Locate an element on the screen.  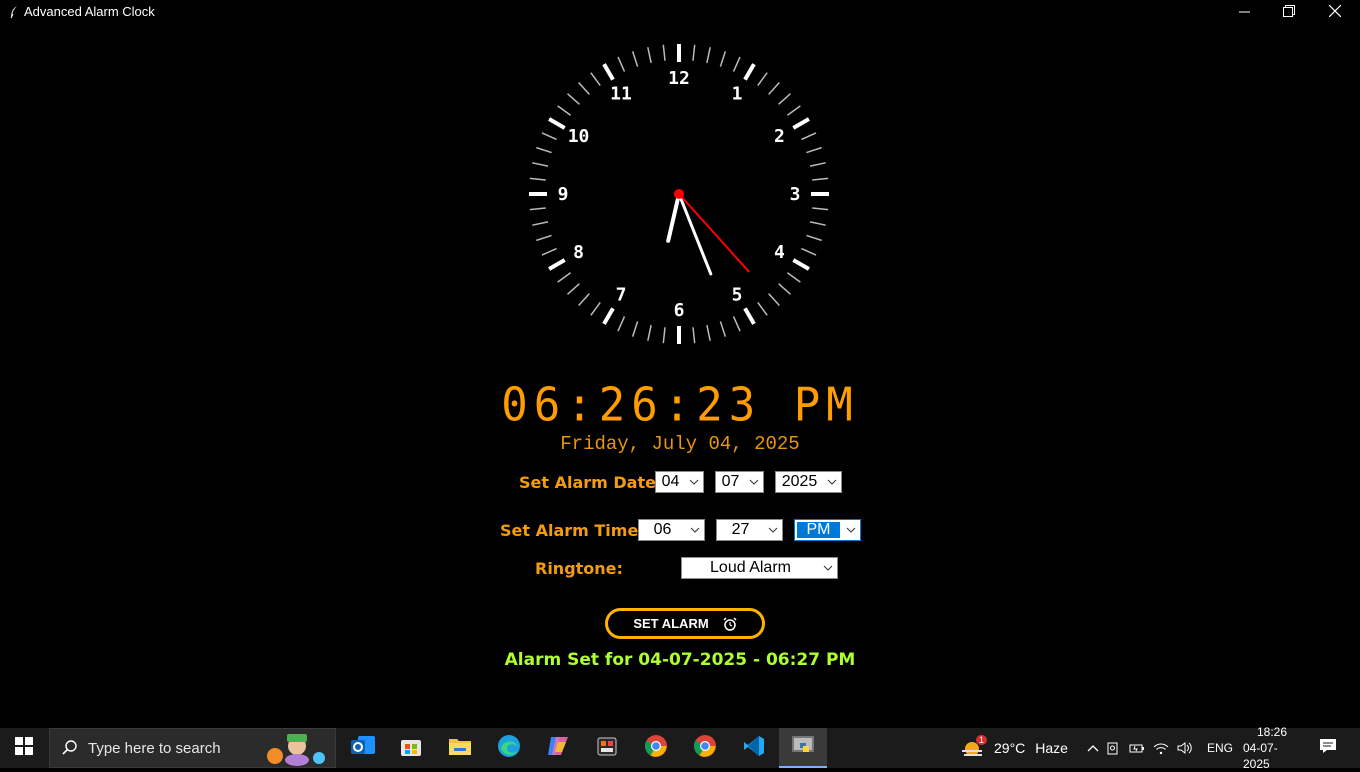
clock-numeral: 12 is located at coordinates (679, 78).